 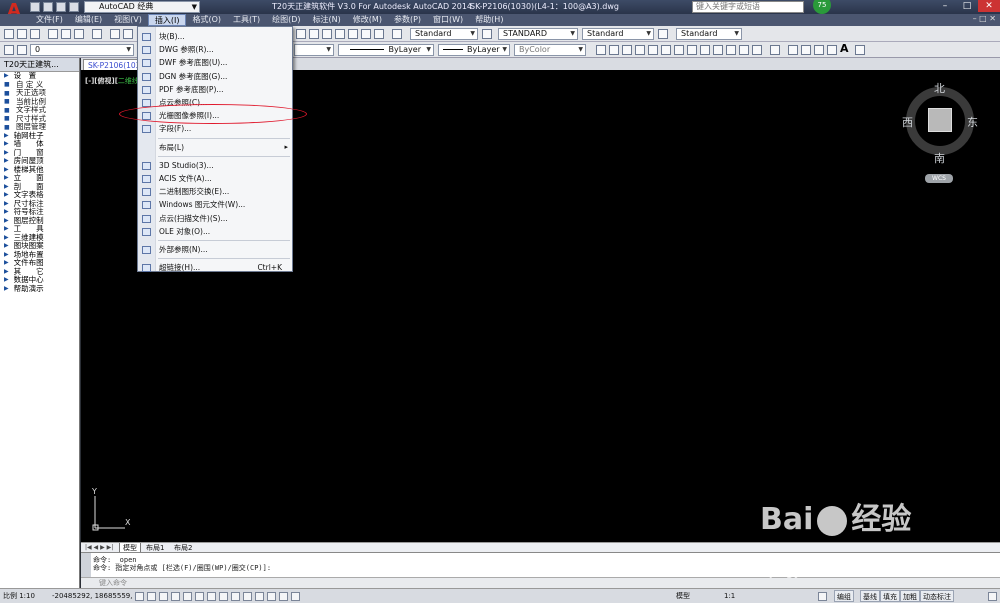 I want to click on bulb-icon, so click(x=22, y=50).